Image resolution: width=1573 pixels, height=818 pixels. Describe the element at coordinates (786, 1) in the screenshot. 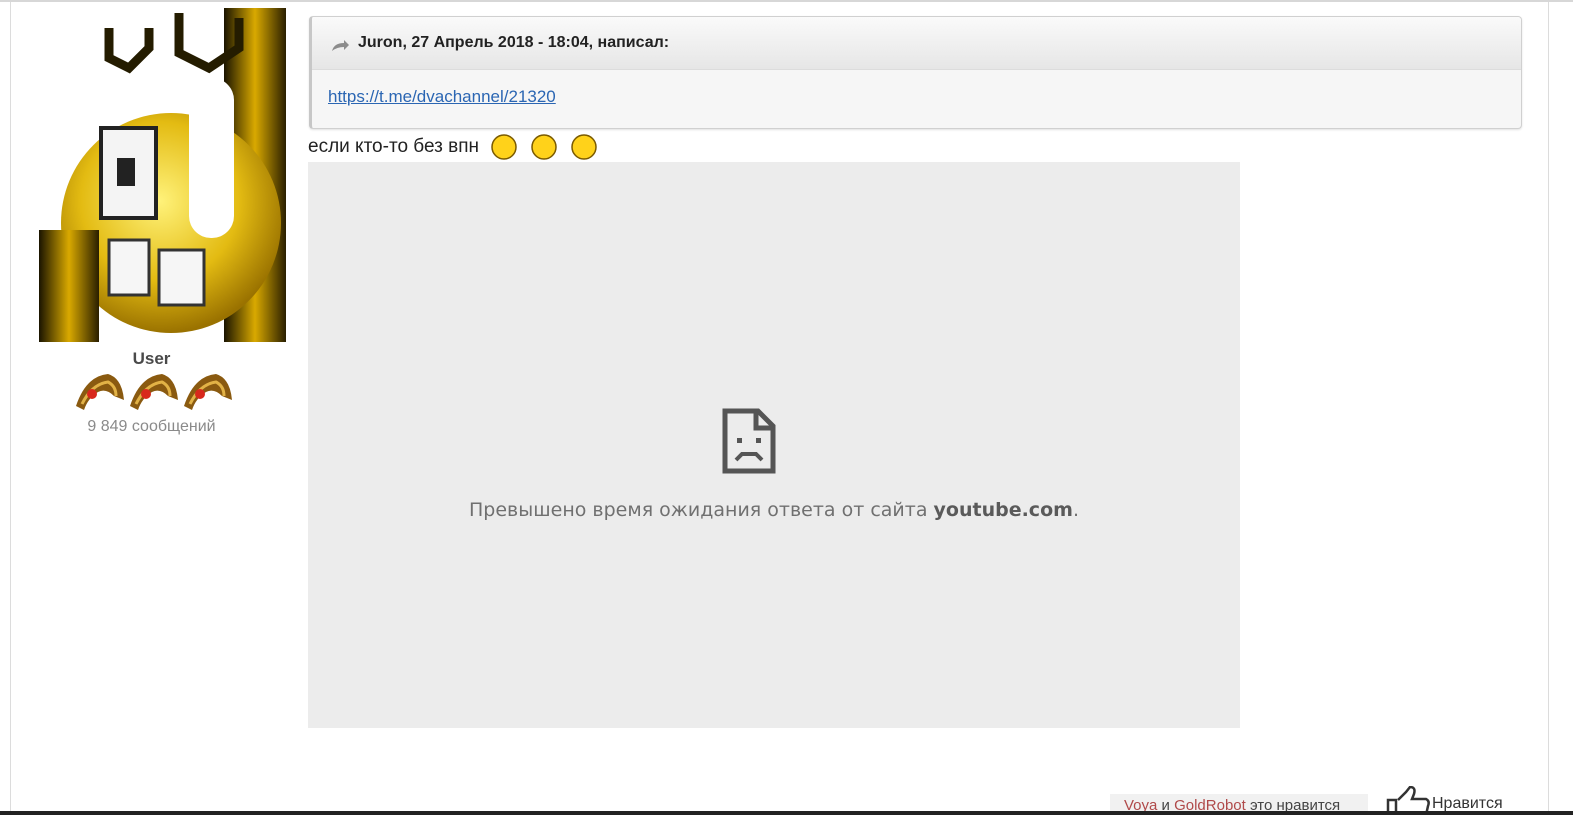

I see `frame-top-border` at that location.